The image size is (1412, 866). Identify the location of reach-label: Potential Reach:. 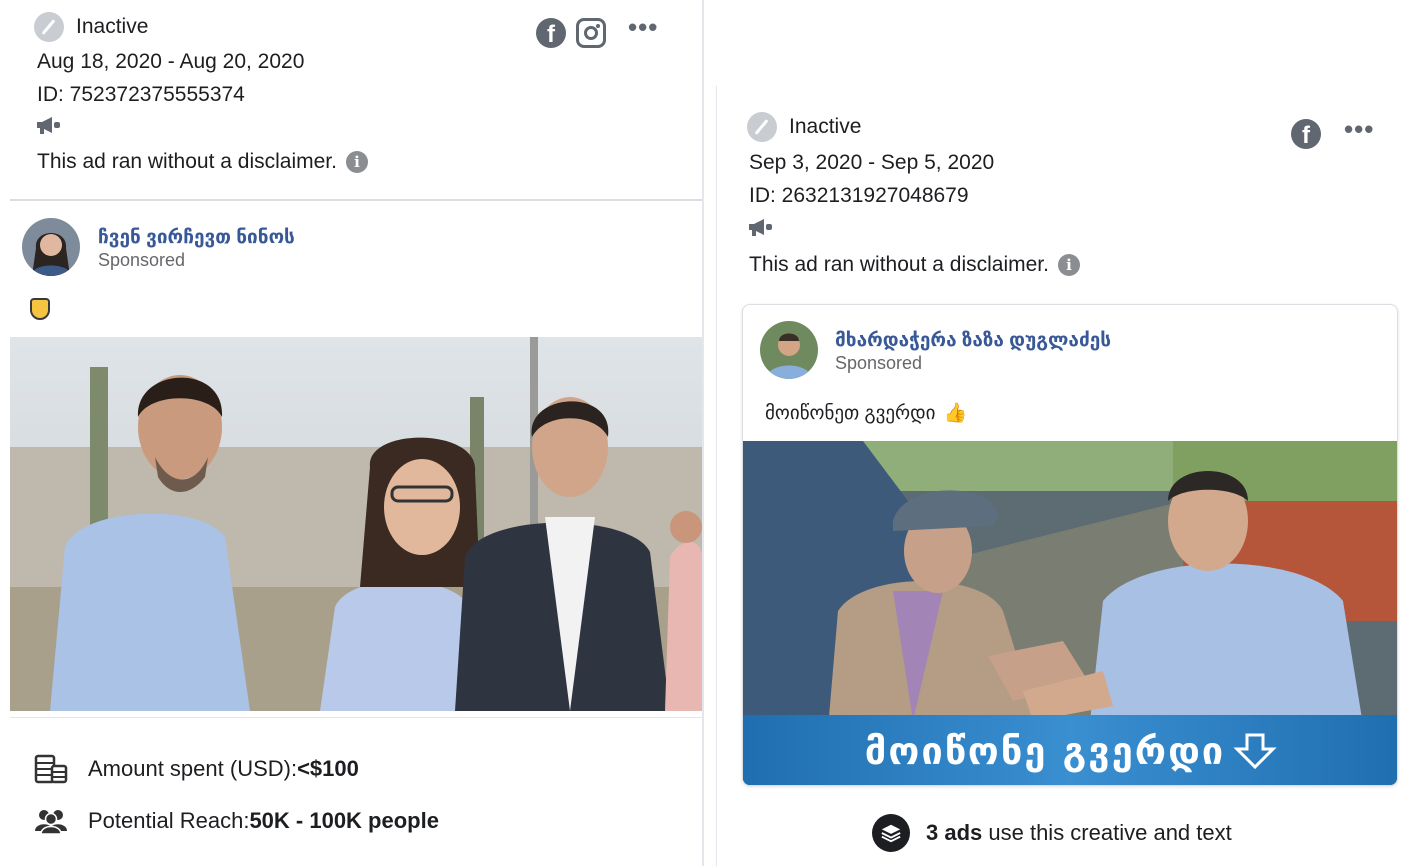
(169, 820).